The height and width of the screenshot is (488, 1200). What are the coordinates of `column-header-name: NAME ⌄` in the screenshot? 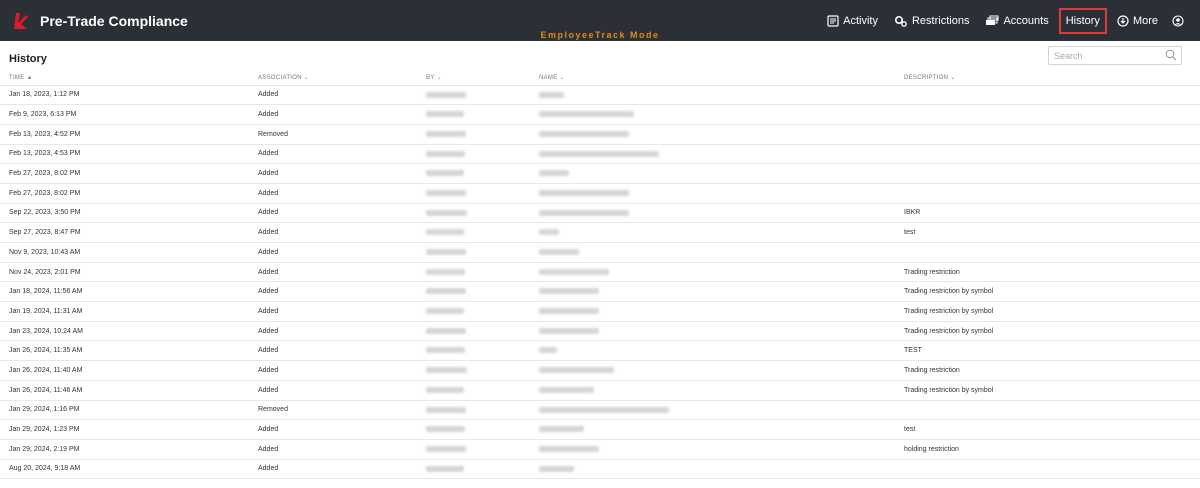 It's located at (712, 78).